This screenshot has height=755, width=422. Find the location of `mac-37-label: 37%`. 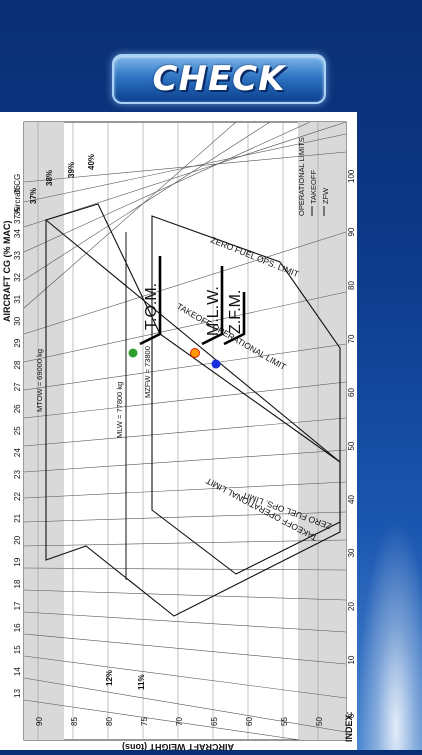

mac-37-label: 37% is located at coordinates (33, 196).